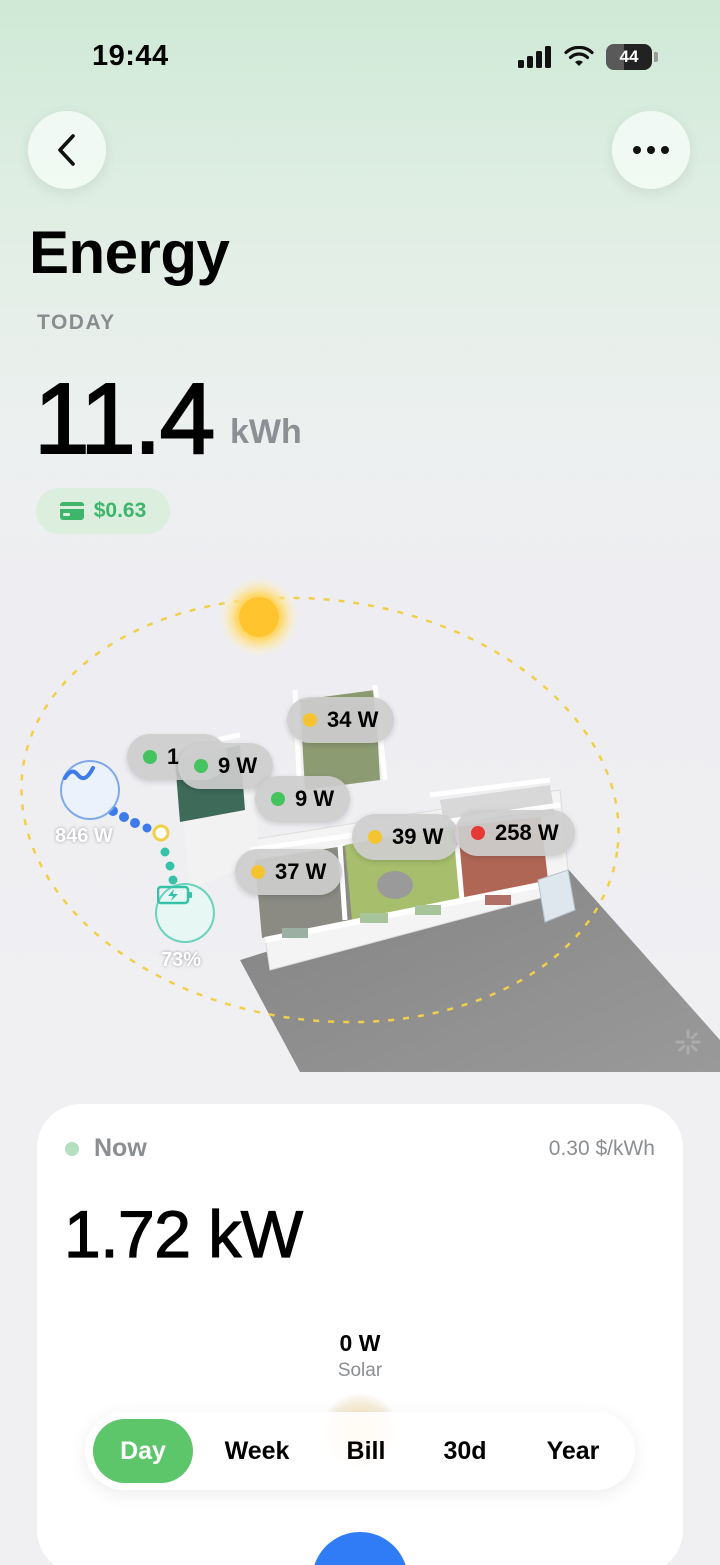 This screenshot has height=1565, width=720. What do you see at coordinates (257, 1451) in the screenshot?
I see `tab-week: Week` at bounding box center [257, 1451].